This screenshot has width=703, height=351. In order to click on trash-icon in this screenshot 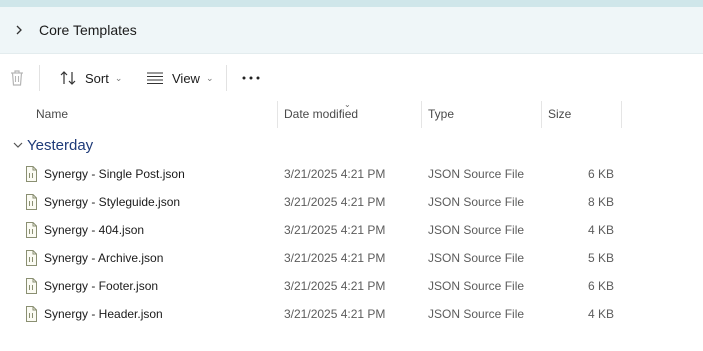, I will do `click(17, 78)`.